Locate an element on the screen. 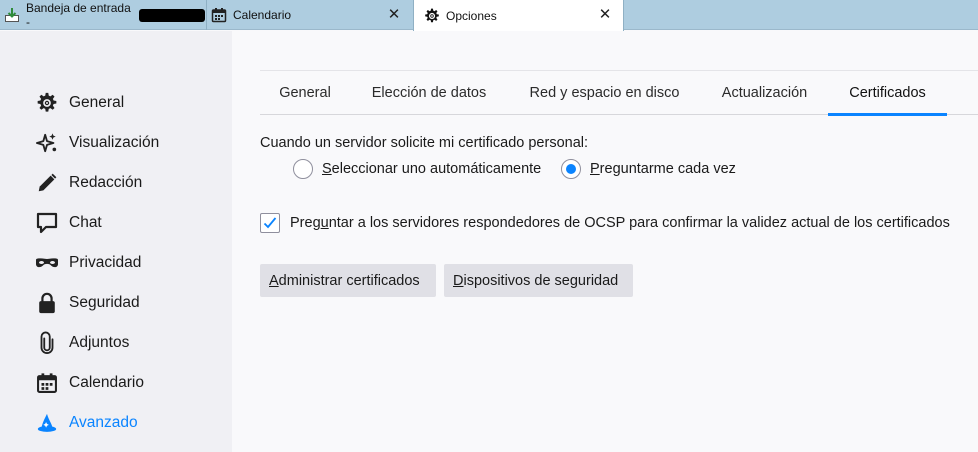 The width and height of the screenshot is (978, 452). sidebar-item-privacidad: Privacidad is located at coordinates (88, 263).